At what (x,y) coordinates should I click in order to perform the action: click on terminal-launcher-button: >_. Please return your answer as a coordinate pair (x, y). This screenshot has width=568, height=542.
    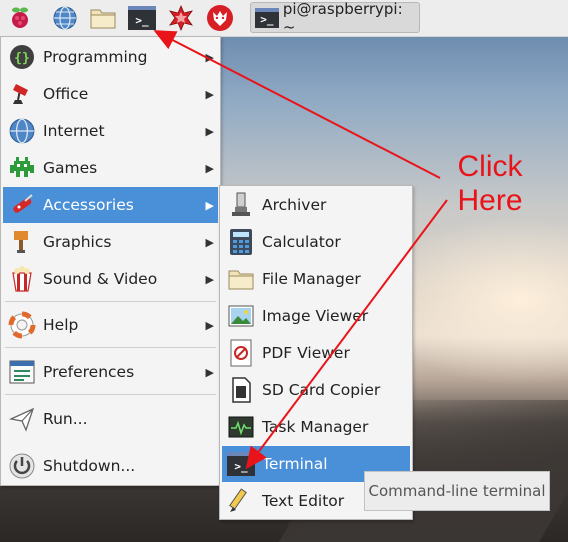
    Looking at the image, I should click on (142, 18).